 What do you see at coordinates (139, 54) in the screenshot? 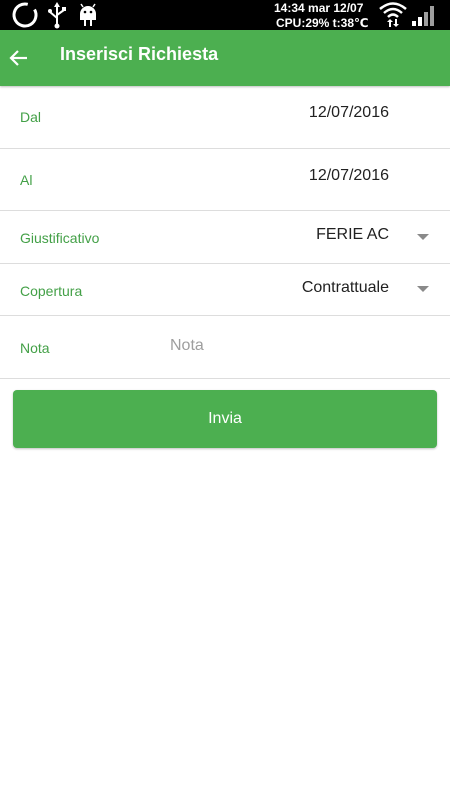
I see `page-title: Inserisci Richiesta` at bounding box center [139, 54].